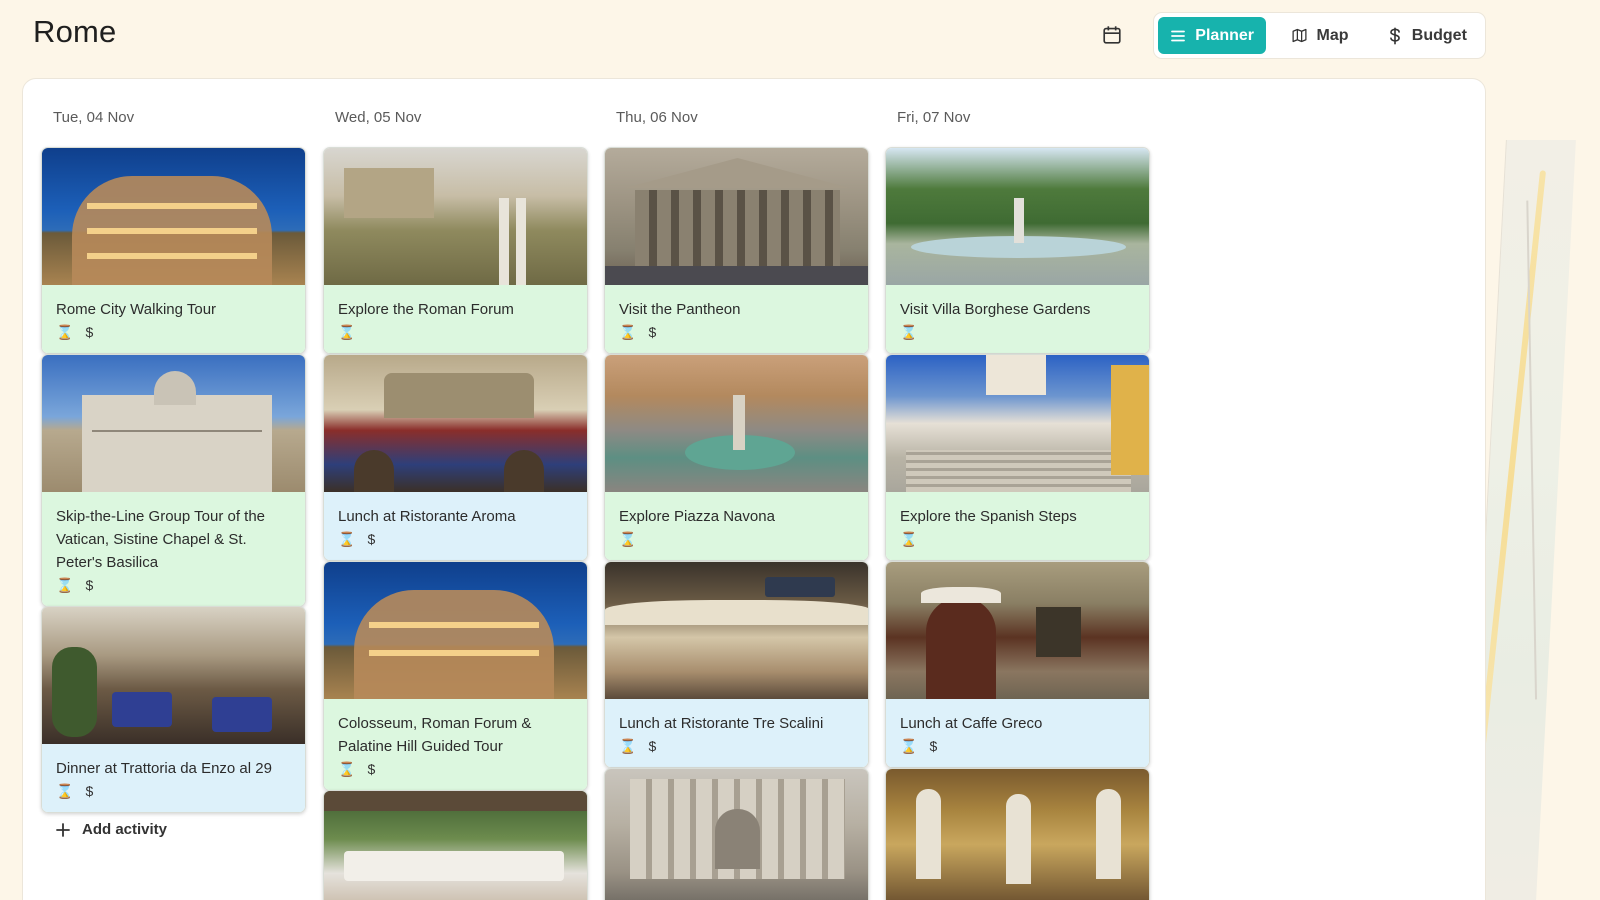  What do you see at coordinates (136, 309) in the screenshot?
I see `card-title: Rome City Walking Tour` at bounding box center [136, 309].